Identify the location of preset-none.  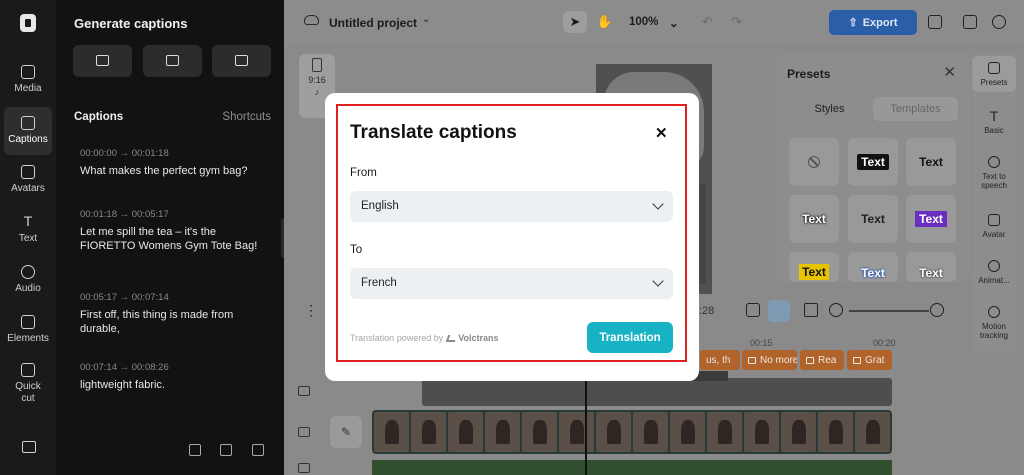
(814, 162).